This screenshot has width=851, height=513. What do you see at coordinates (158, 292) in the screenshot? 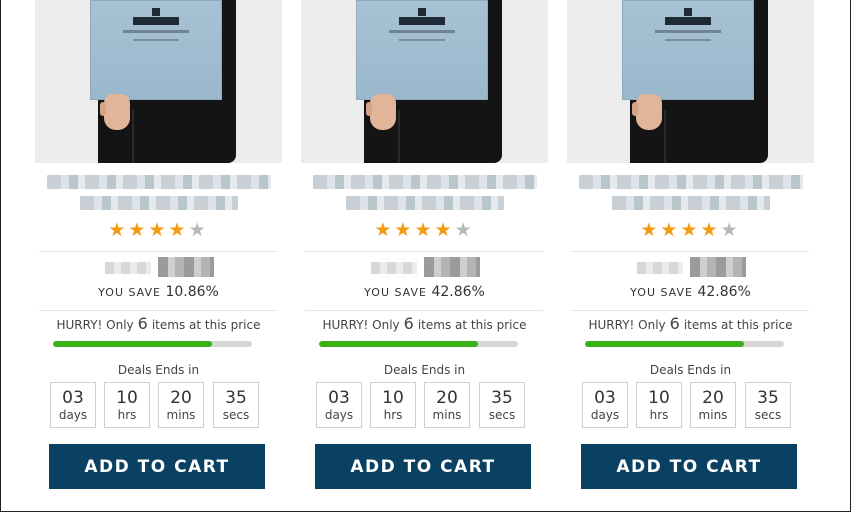
I see `you-save-text: YOU SAVE 10.86%` at bounding box center [158, 292].